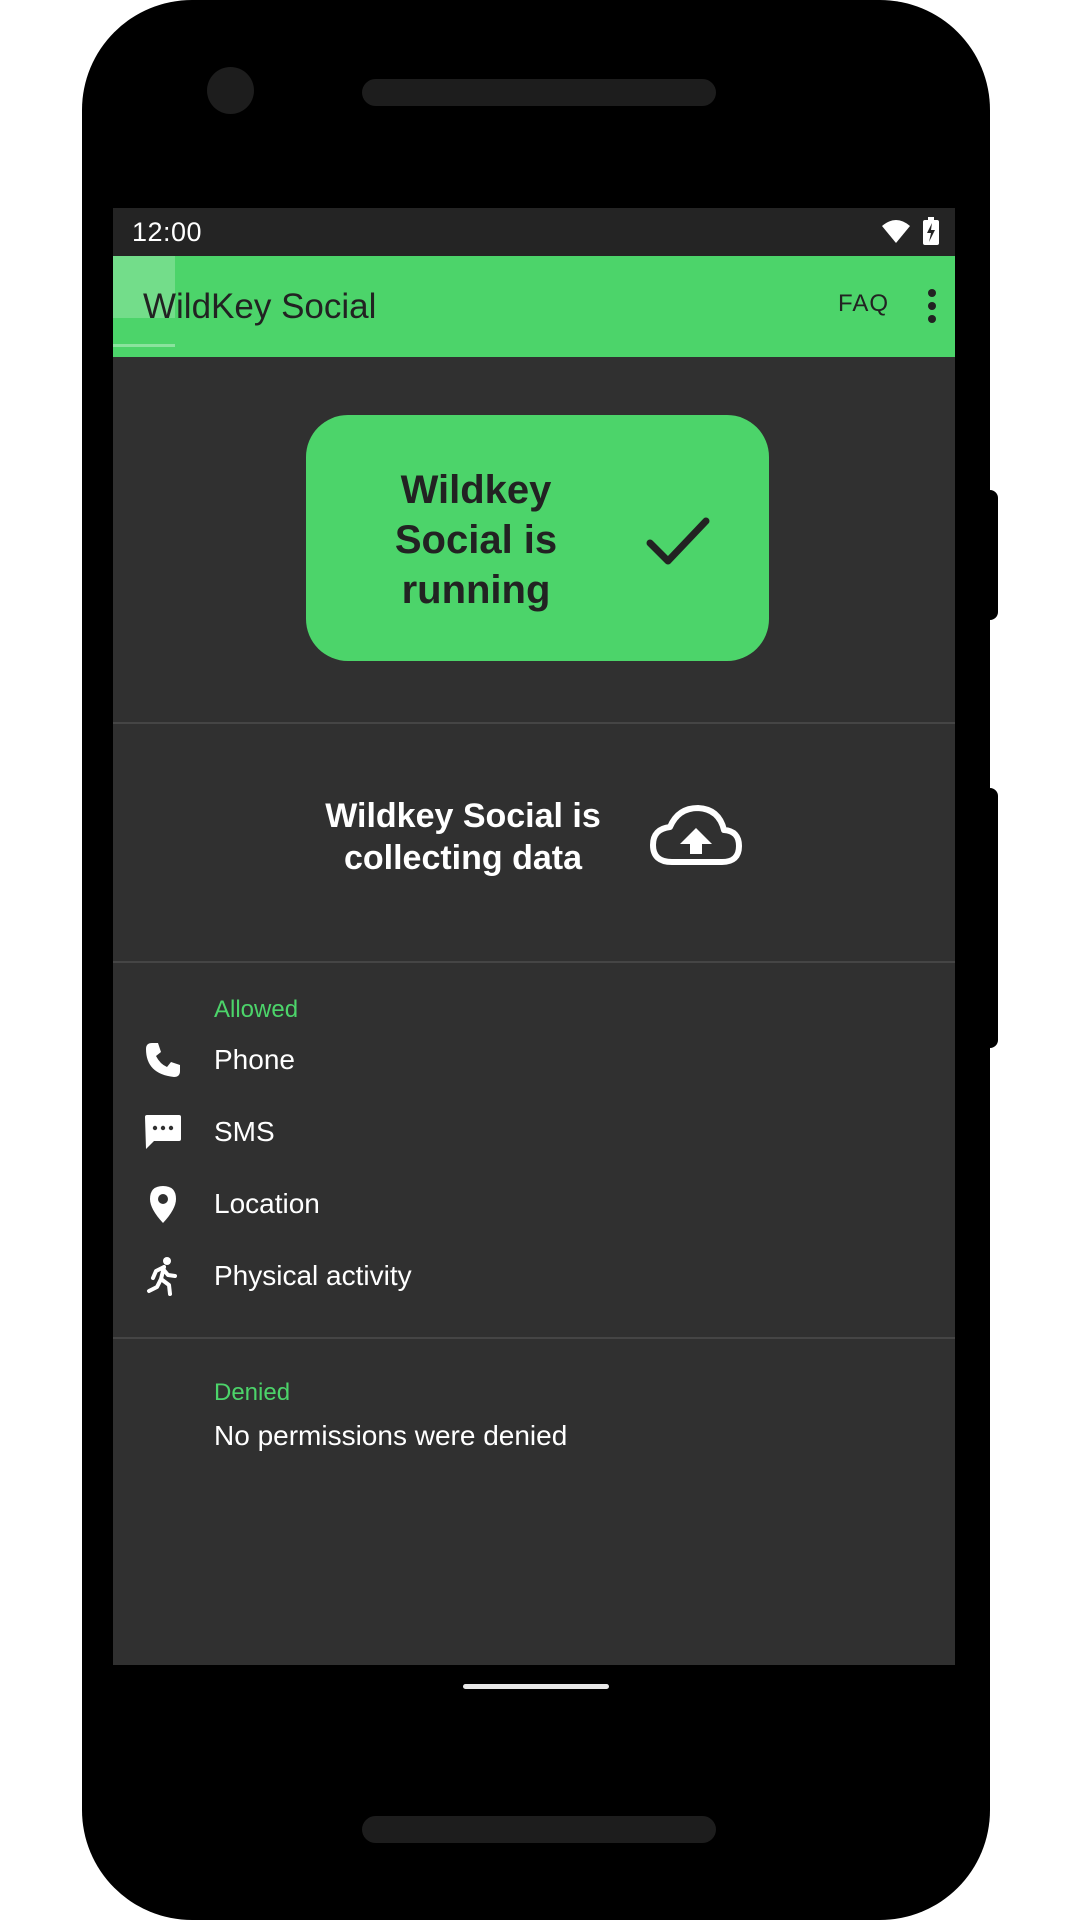  What do you see at coordinates (144, 345) in the screenshot?
I see `nav-ripple-line` at bounding box center [144, 345].